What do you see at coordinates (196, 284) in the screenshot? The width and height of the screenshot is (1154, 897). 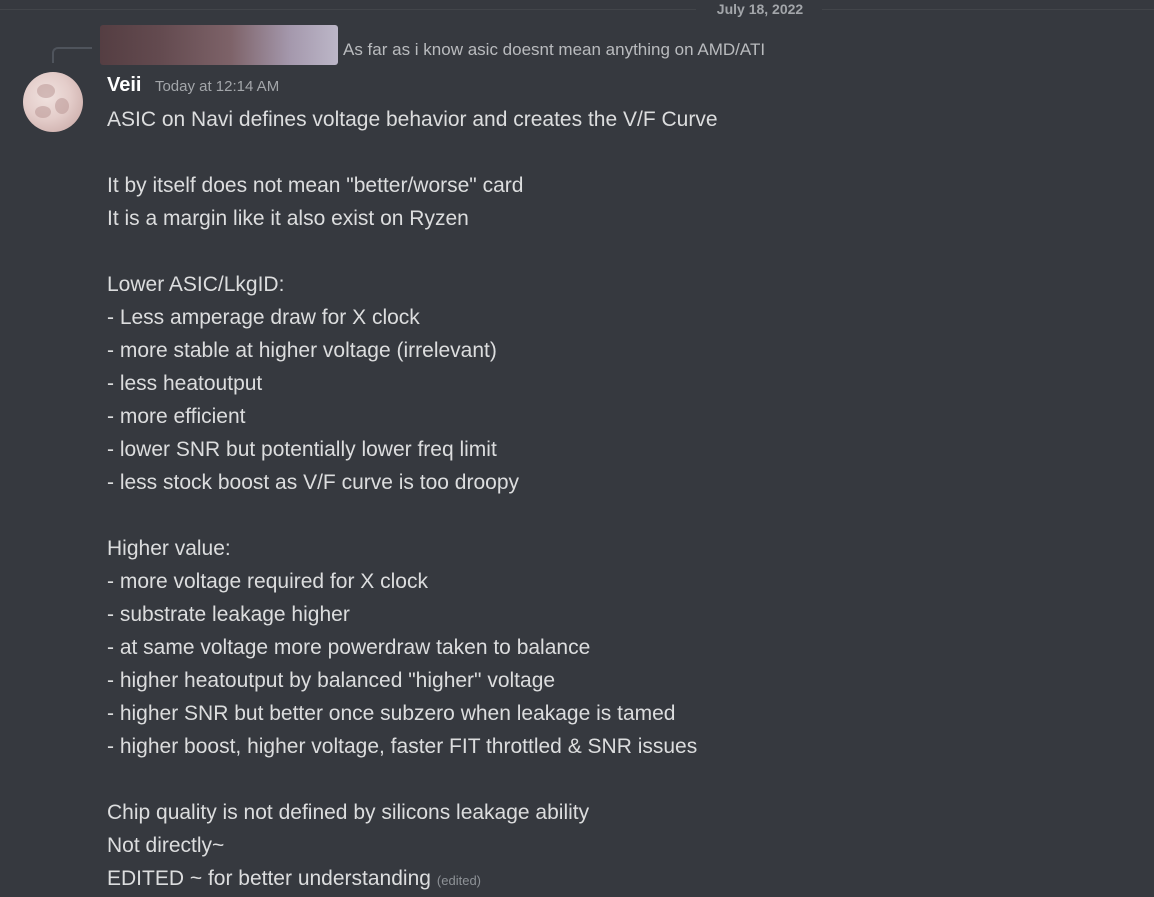 I see `message-line-text: Lower ASIC/LkgID:` at bounding box center [196, 284].